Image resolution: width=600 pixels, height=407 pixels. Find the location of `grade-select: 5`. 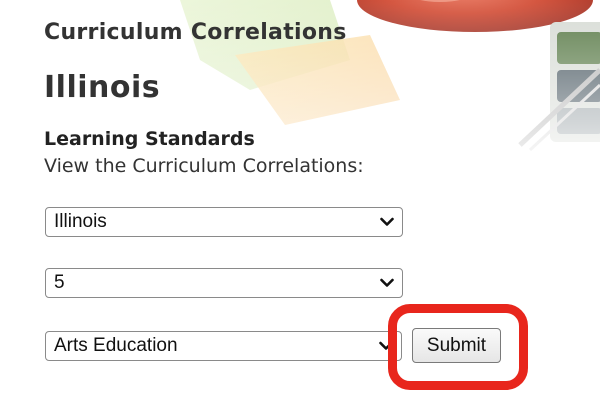

grade-select: 5 is located at coordinates (224, 283).